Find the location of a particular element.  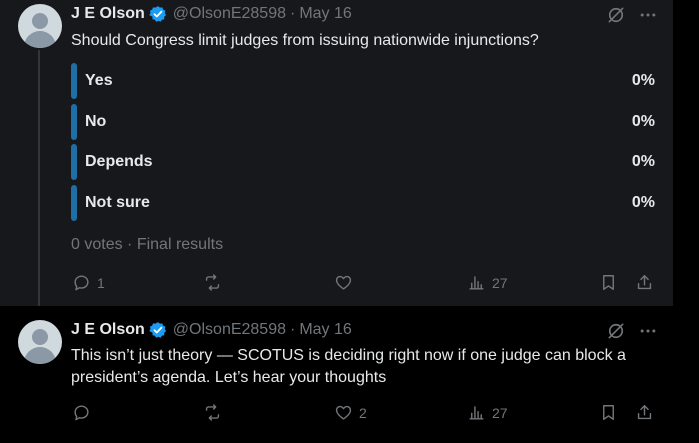

poll-footer: 0 votes · Final results is located at coordinates (147, 245).